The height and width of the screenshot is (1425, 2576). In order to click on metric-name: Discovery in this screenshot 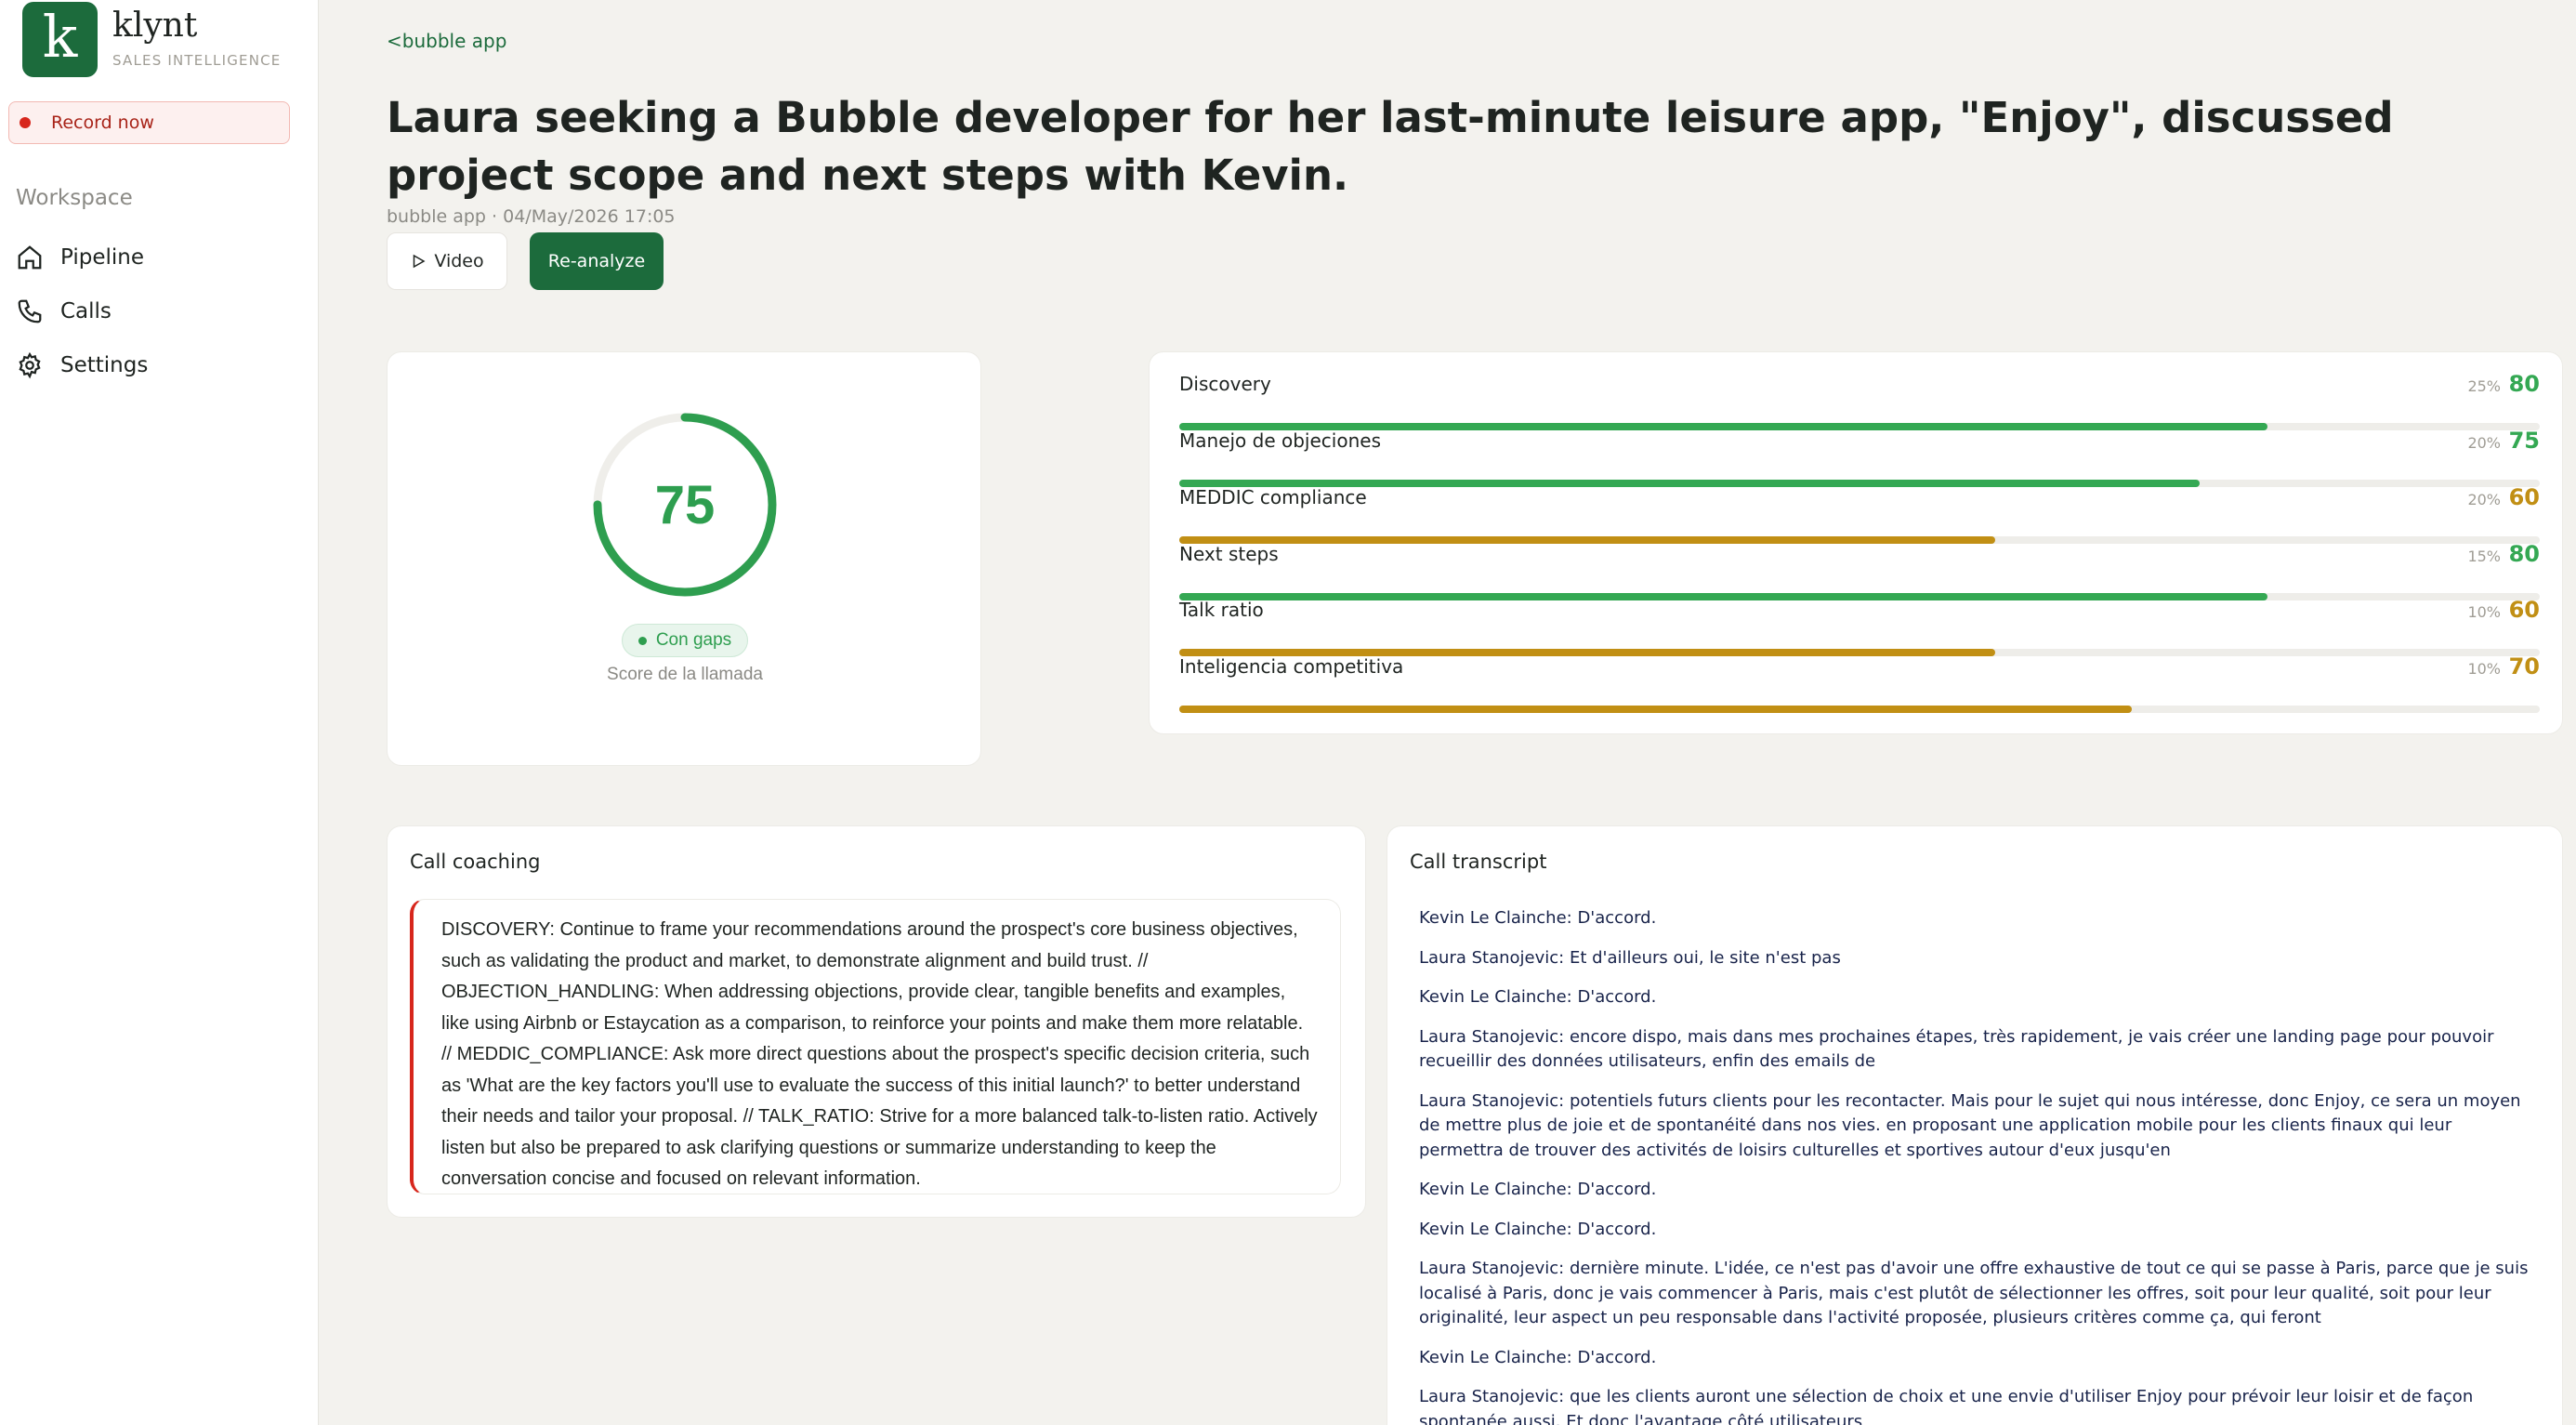, I will do `click(1225, 384)`.